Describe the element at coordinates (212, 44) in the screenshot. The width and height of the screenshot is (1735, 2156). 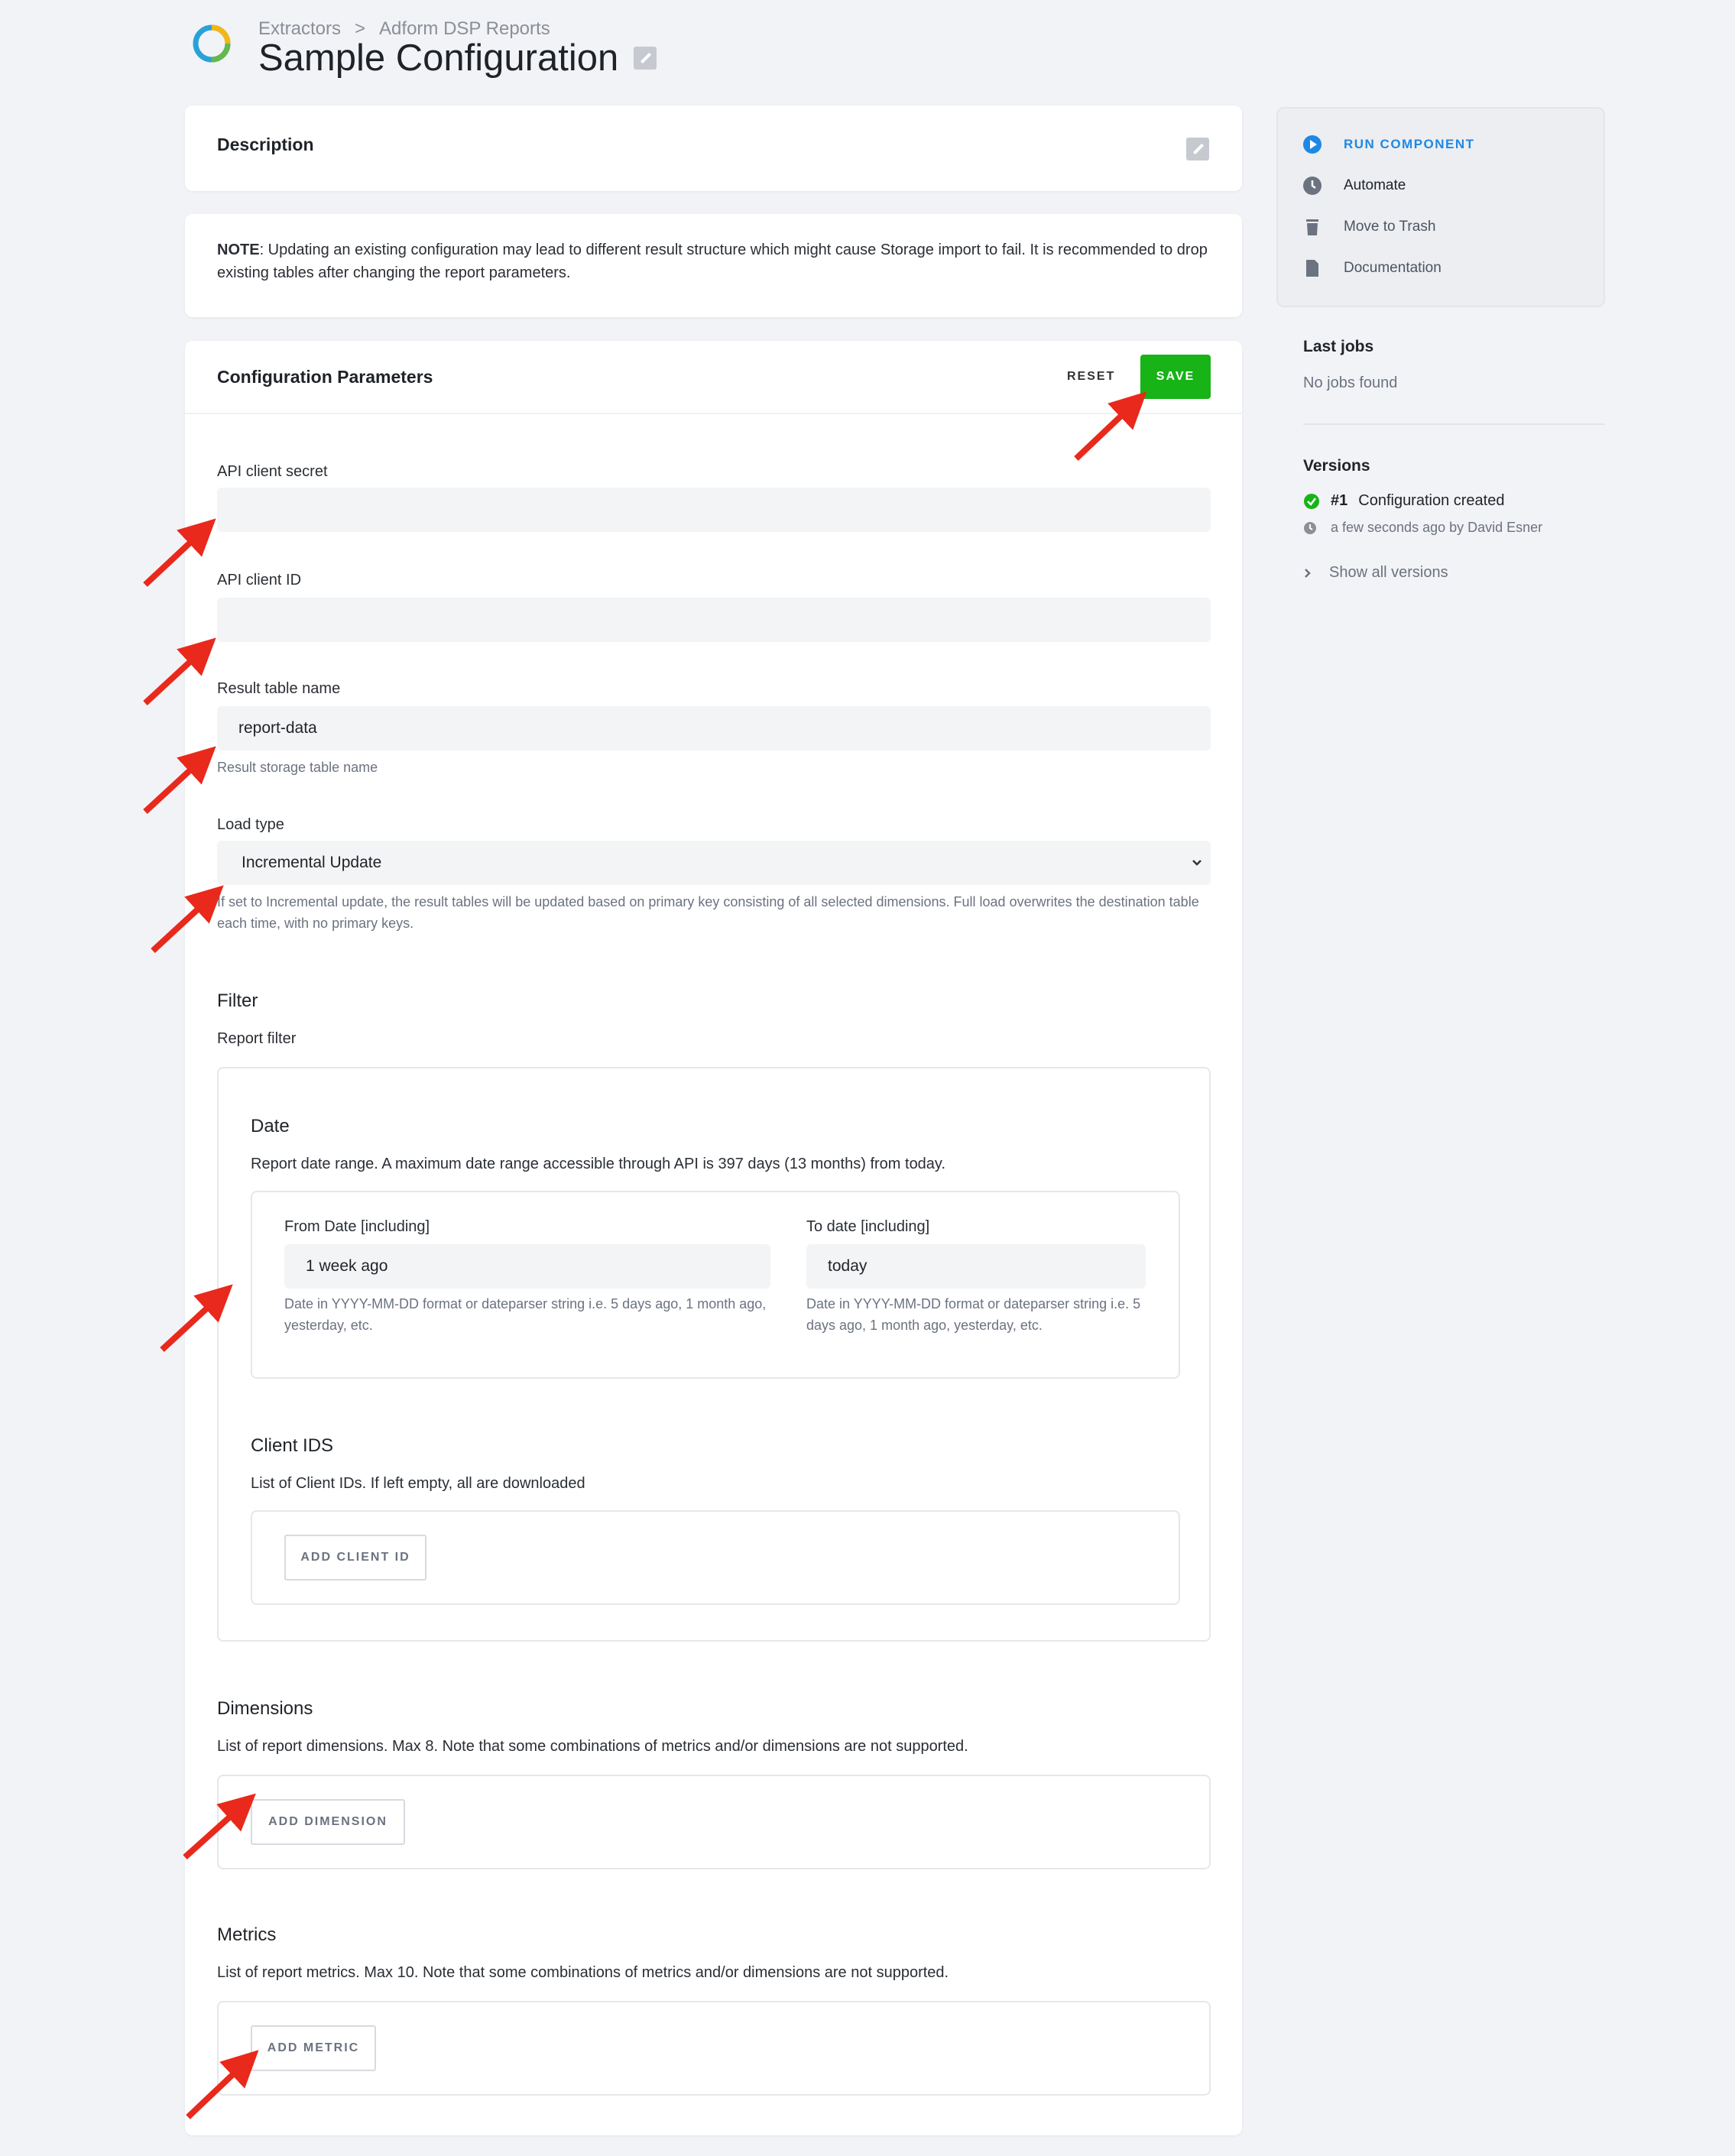
I see `keboola-logo` at that location.